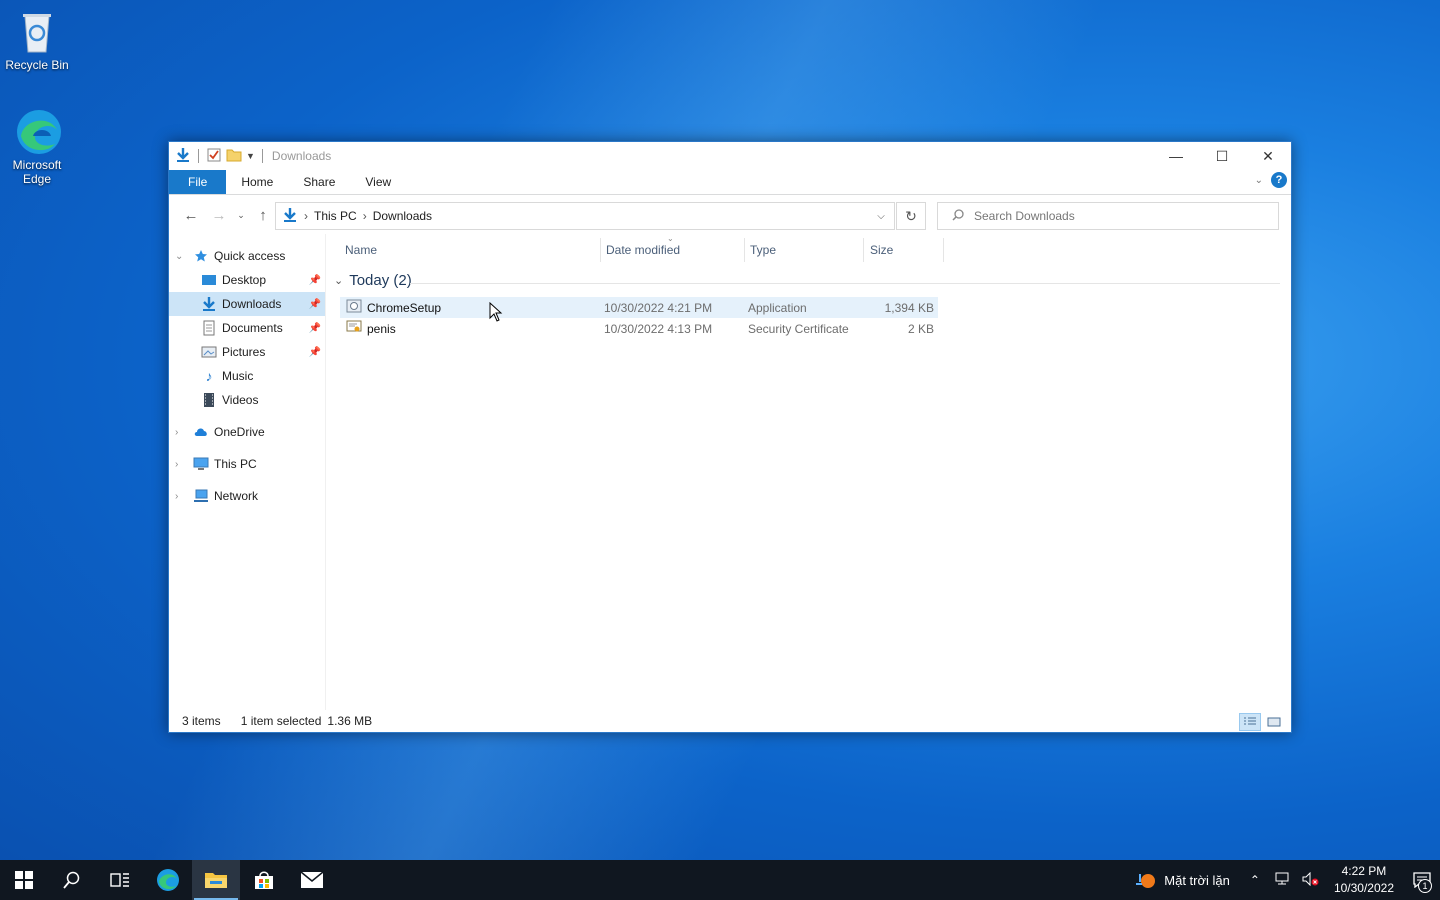  I want to click on column-name: Name, so click(361, 250).